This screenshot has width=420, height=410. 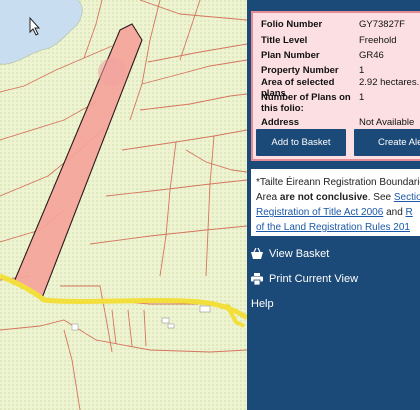 I want to click on help-item: Help, so click(x=262, y=304).